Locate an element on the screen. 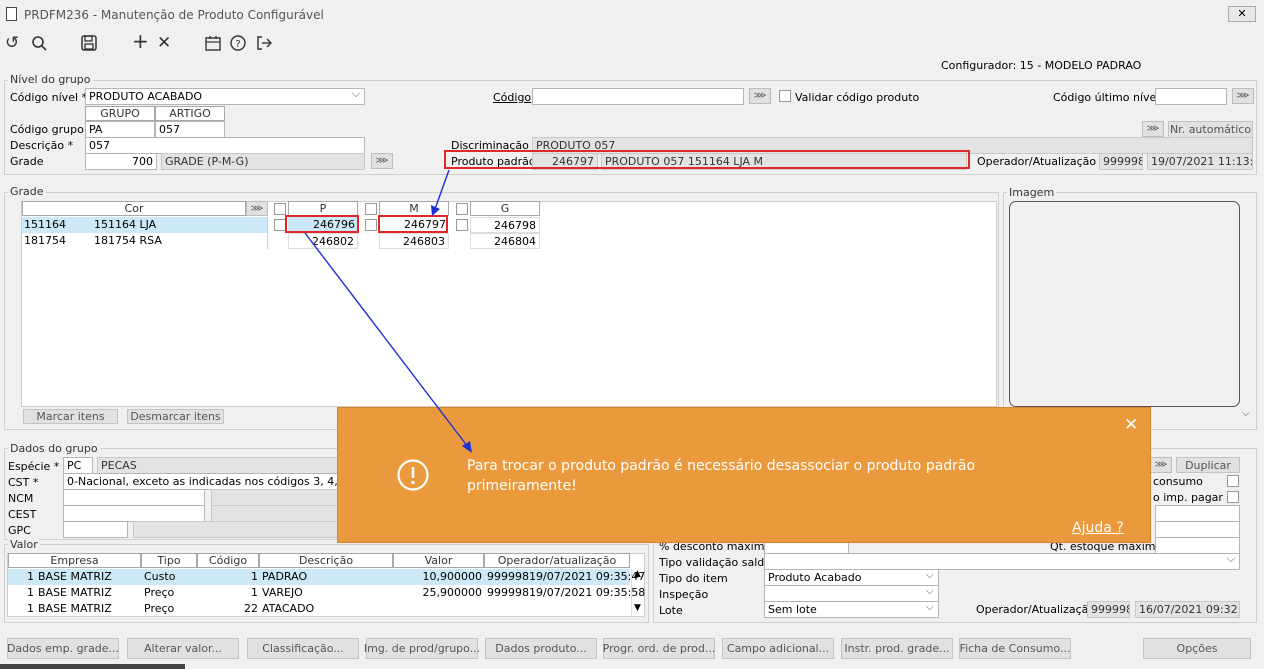 The height and width of the screenshot is (669, 1264). valor-tipo: Preço is located at coordinates (159, 592).